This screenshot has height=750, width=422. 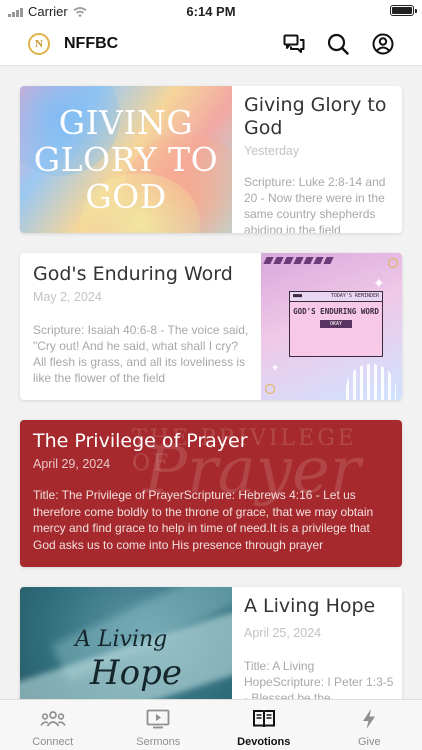 I want to click on chat-icon, so click(x=294, y=43).